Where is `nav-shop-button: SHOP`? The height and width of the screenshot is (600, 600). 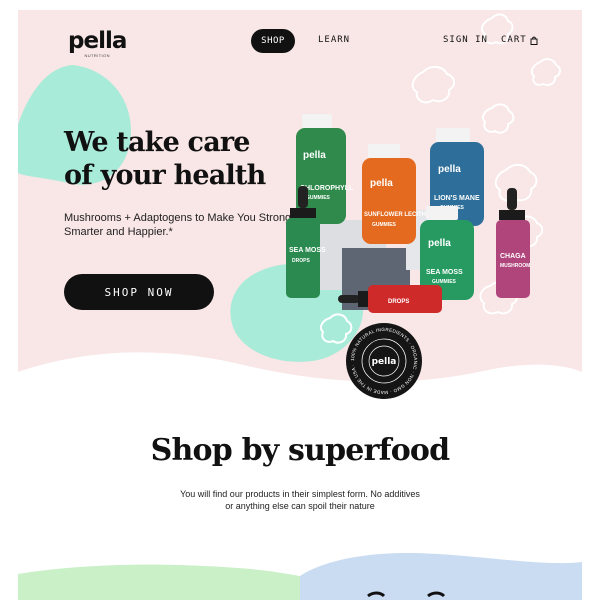
nav-shop-button: SHOP is located at coordinates (273, 41).